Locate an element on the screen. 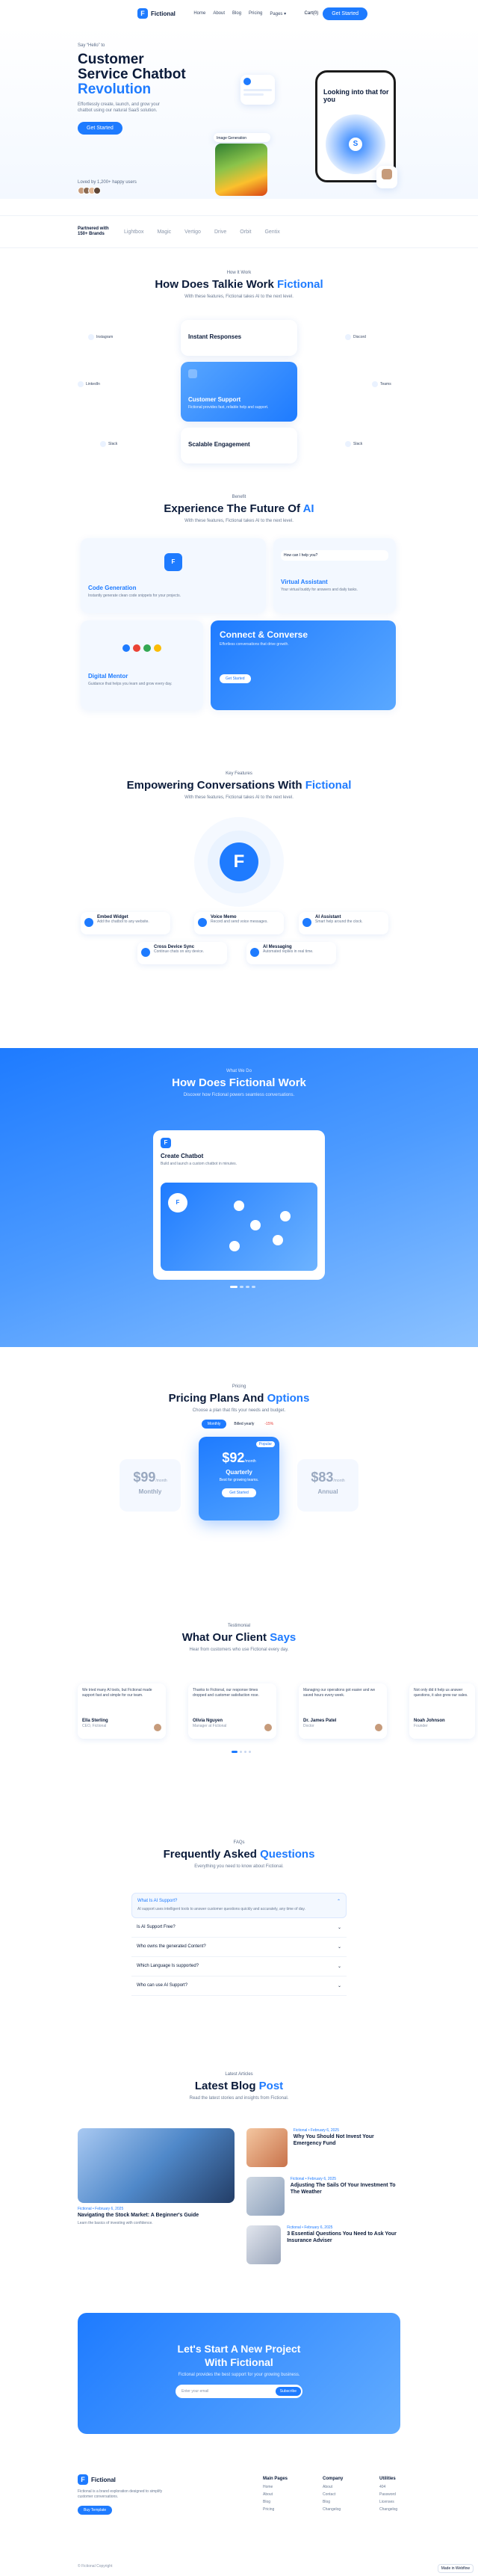 This screenshot has height=2576, width=478. partner-logo: Gentix is located at coordinates (272, 232).